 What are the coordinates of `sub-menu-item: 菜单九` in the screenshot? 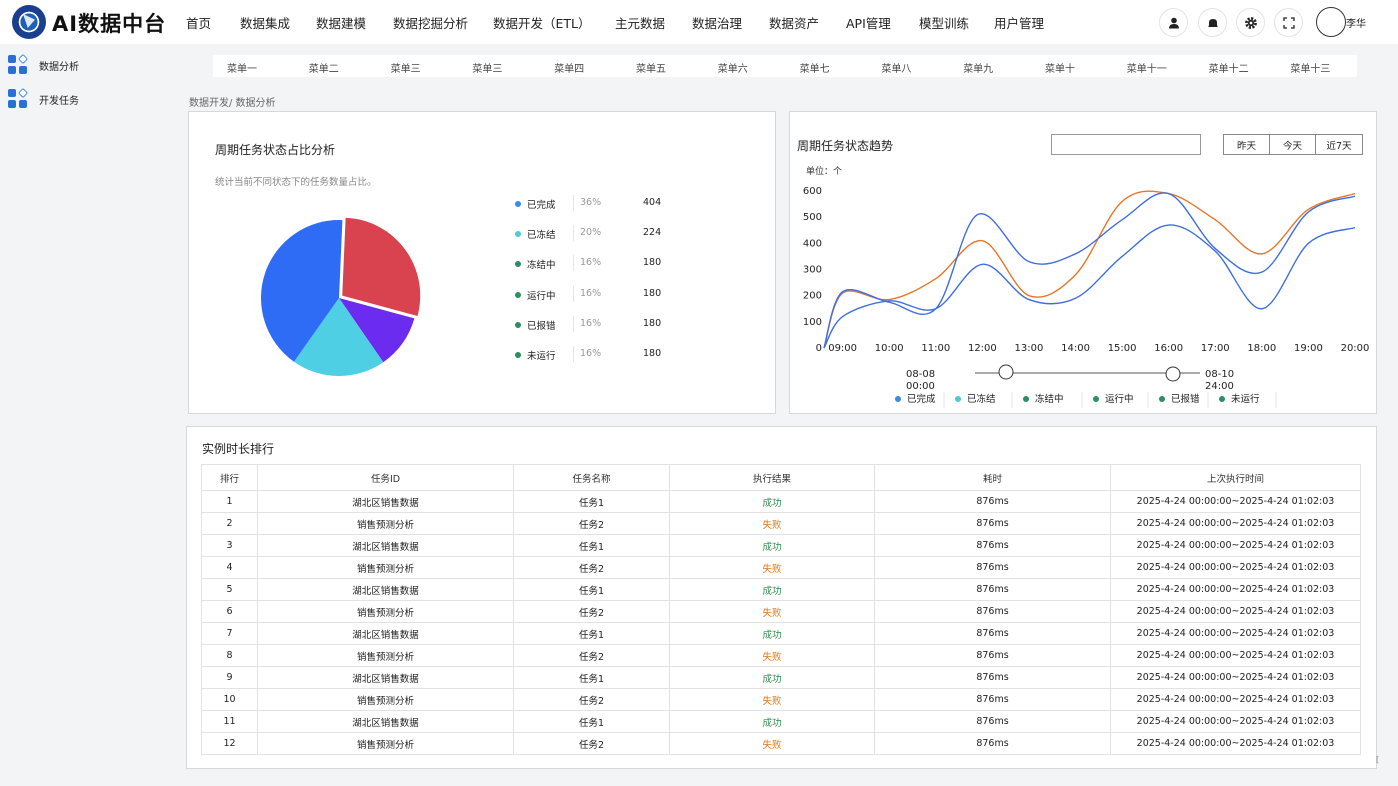 It's located at (978, 67).